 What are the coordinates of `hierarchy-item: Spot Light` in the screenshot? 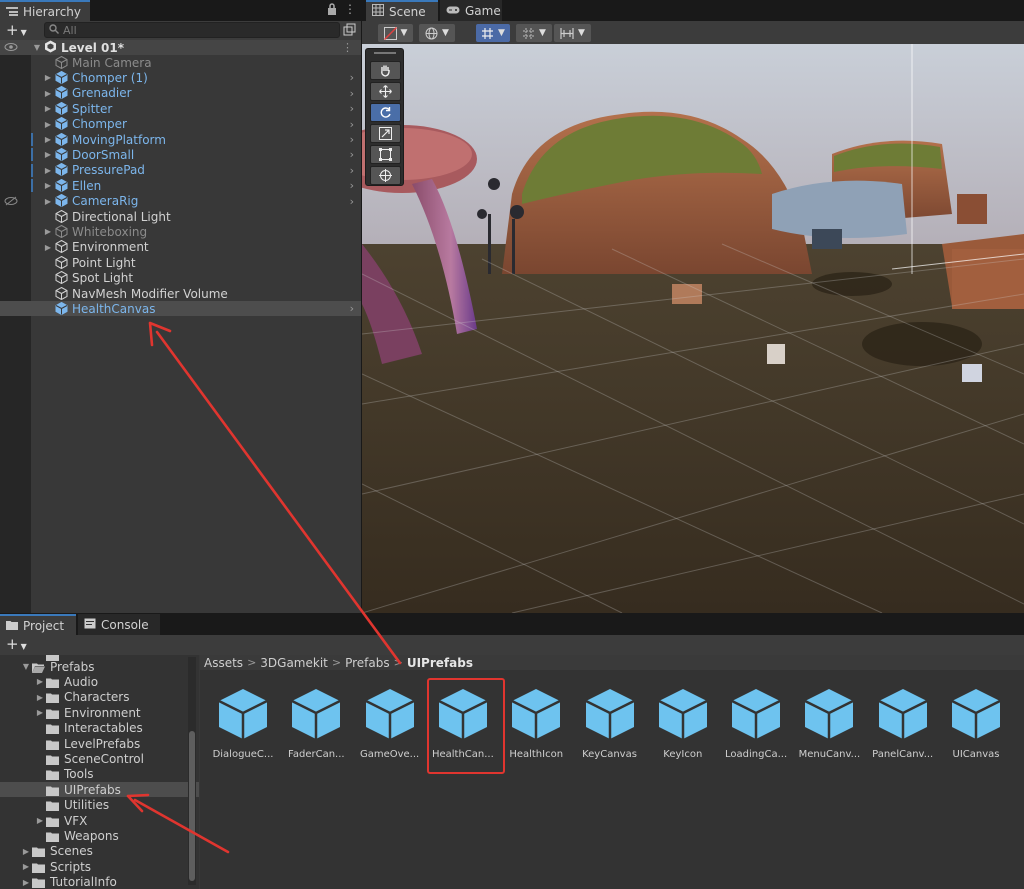 It's located at (196, 278).